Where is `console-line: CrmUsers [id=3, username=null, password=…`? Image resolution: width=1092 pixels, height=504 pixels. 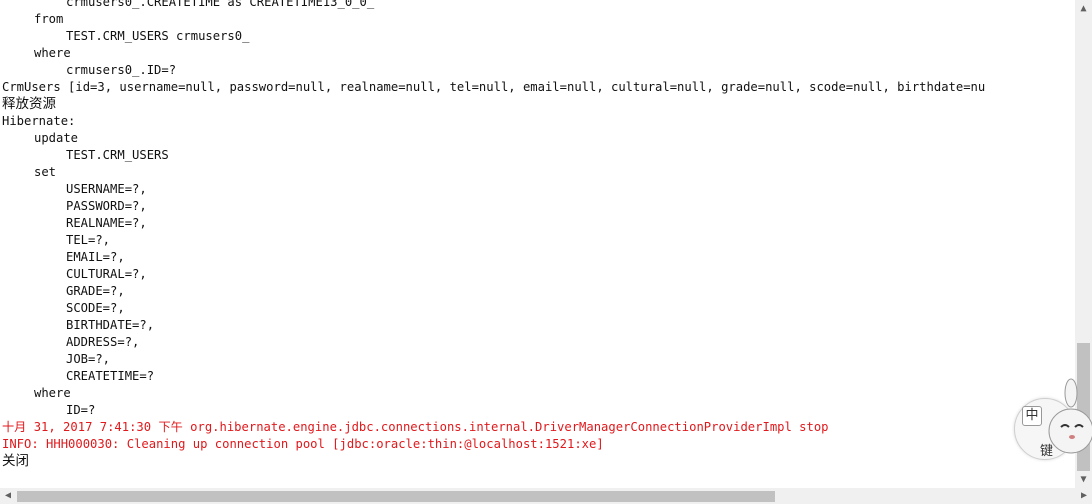 console-line: CrmUsers [id=3, username=null, password=… is located at coordinates (494, 87).